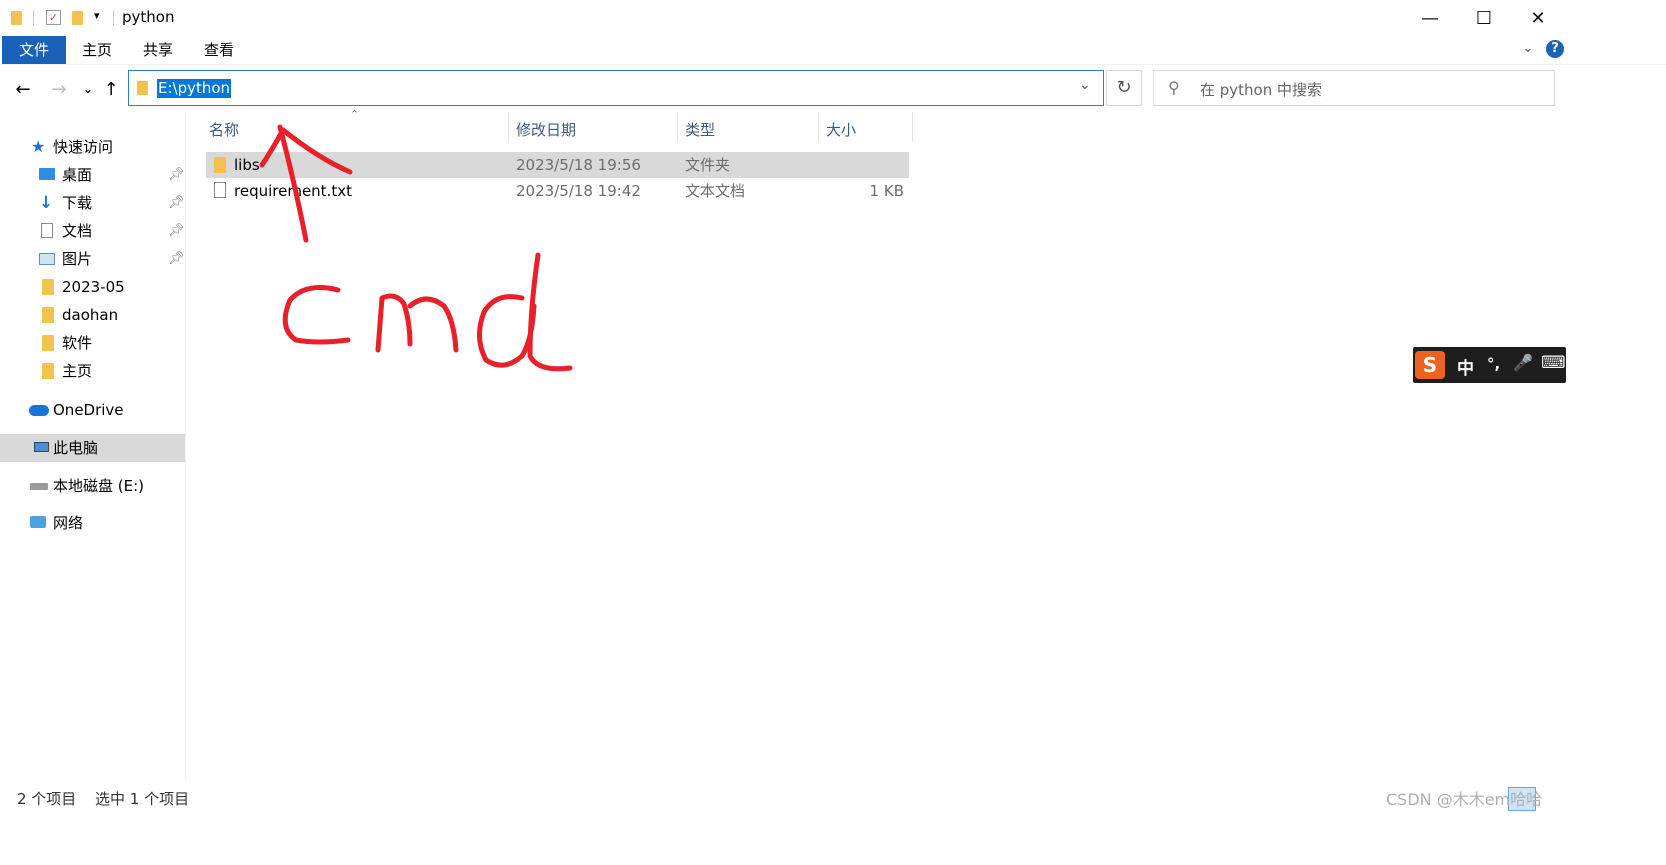  I want to click on keyboard-icon: ⌨, so click(1553, 363).